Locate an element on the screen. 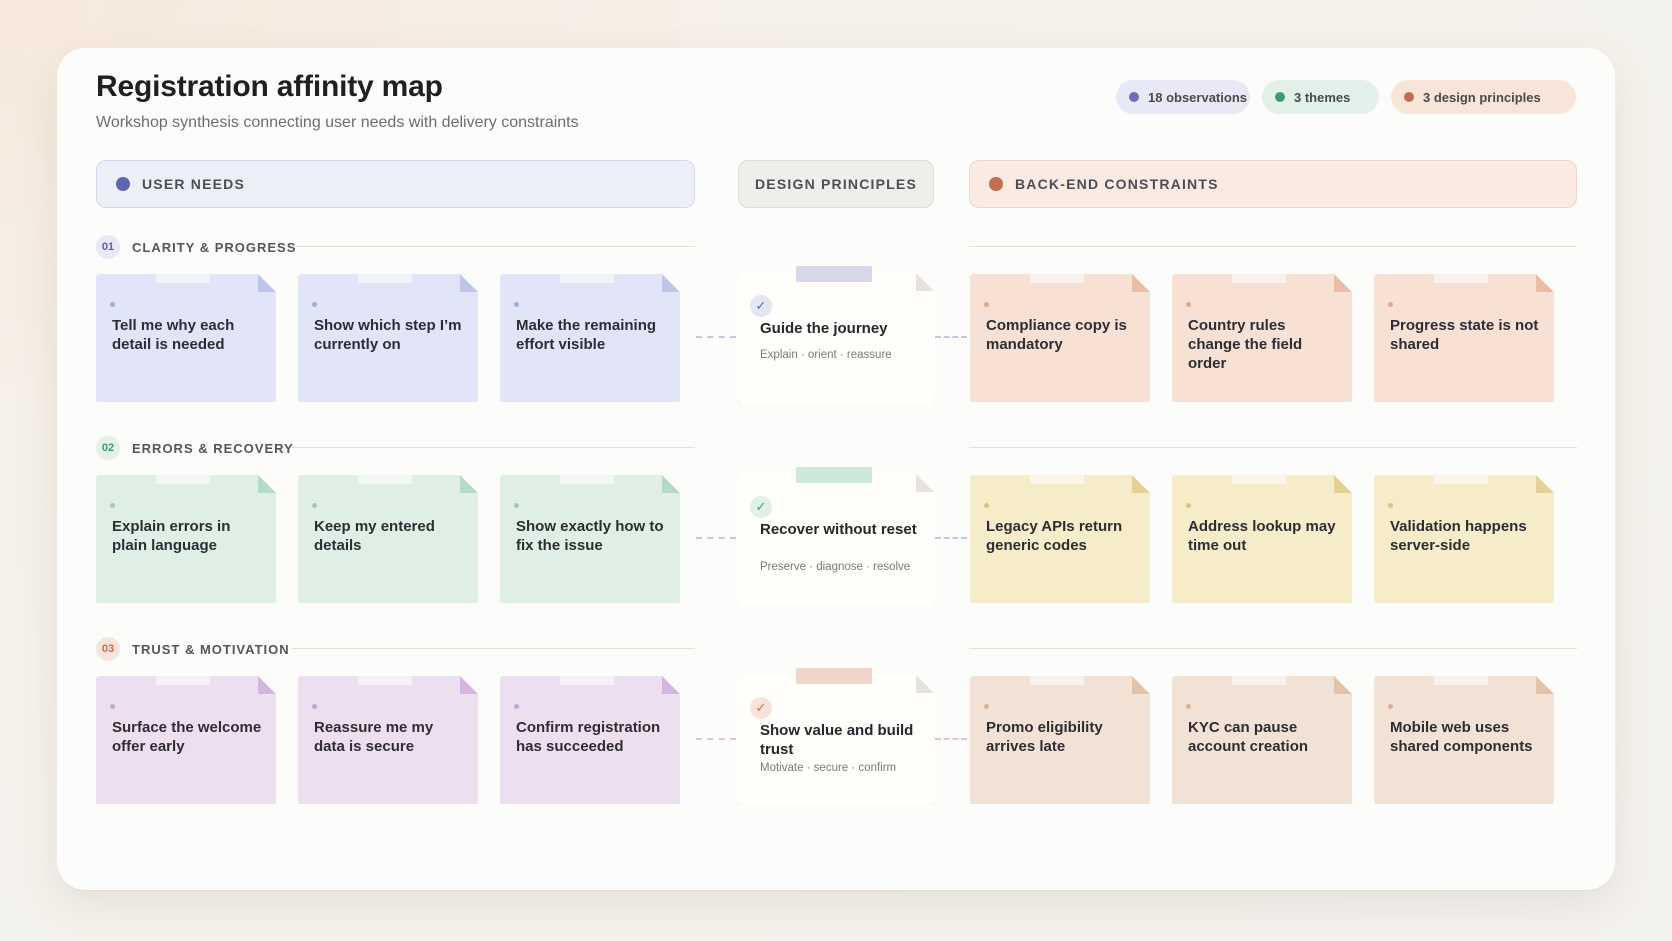  sticky-note-constraint: Promo eligibility arrives late is located at coordinates (1060, 740).